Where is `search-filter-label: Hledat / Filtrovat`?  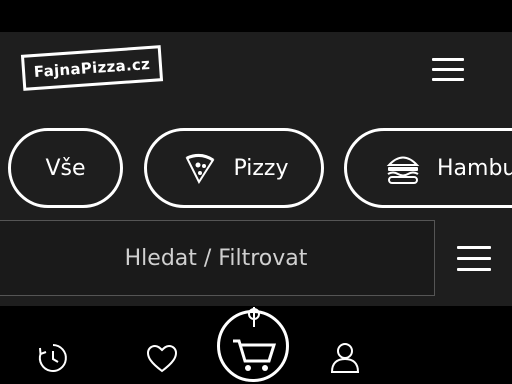
search-filter-label: Hledat / Filtrovat is located at coordinates (216, 258).